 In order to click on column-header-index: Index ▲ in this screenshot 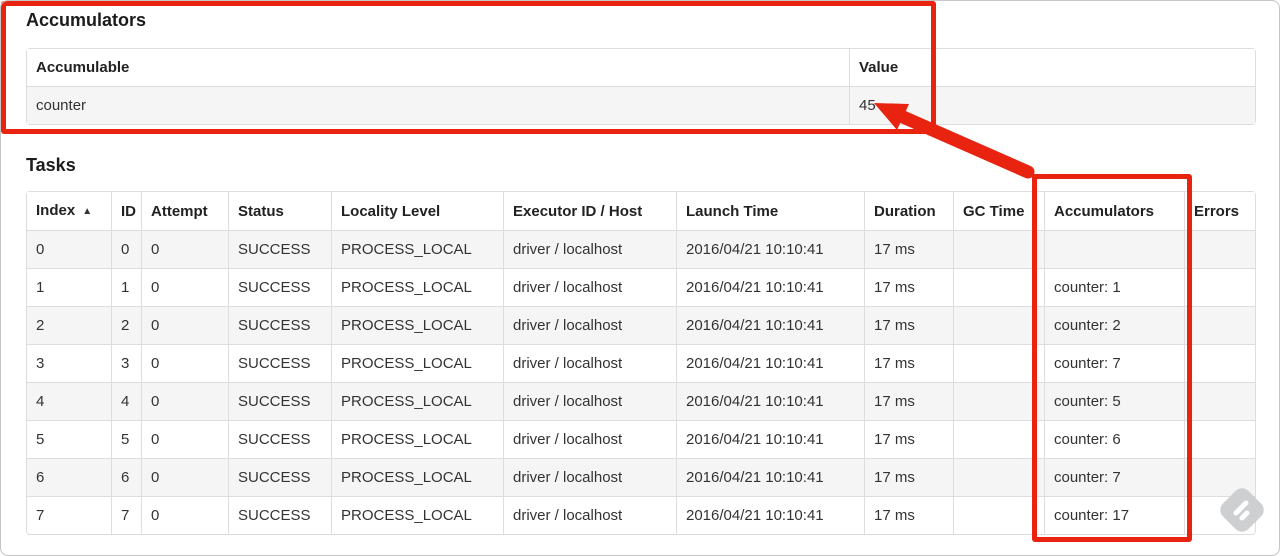, I will do `click(69, 211)`.